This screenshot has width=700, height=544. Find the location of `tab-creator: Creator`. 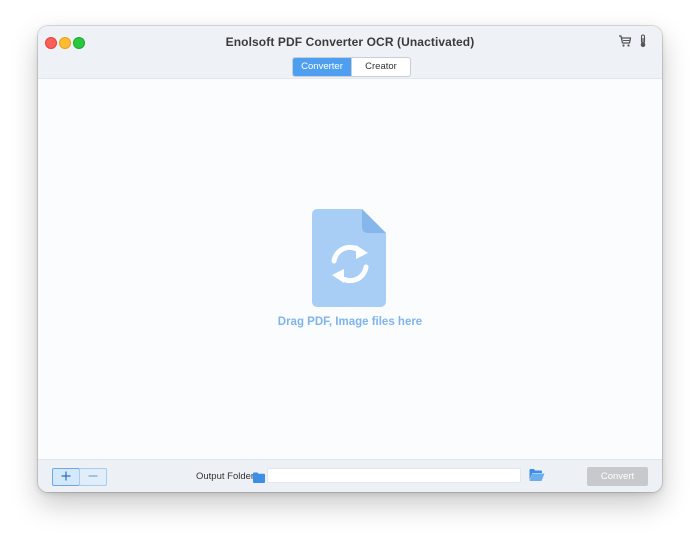

tab-creator: Creator is located at coordinates (380, 67).